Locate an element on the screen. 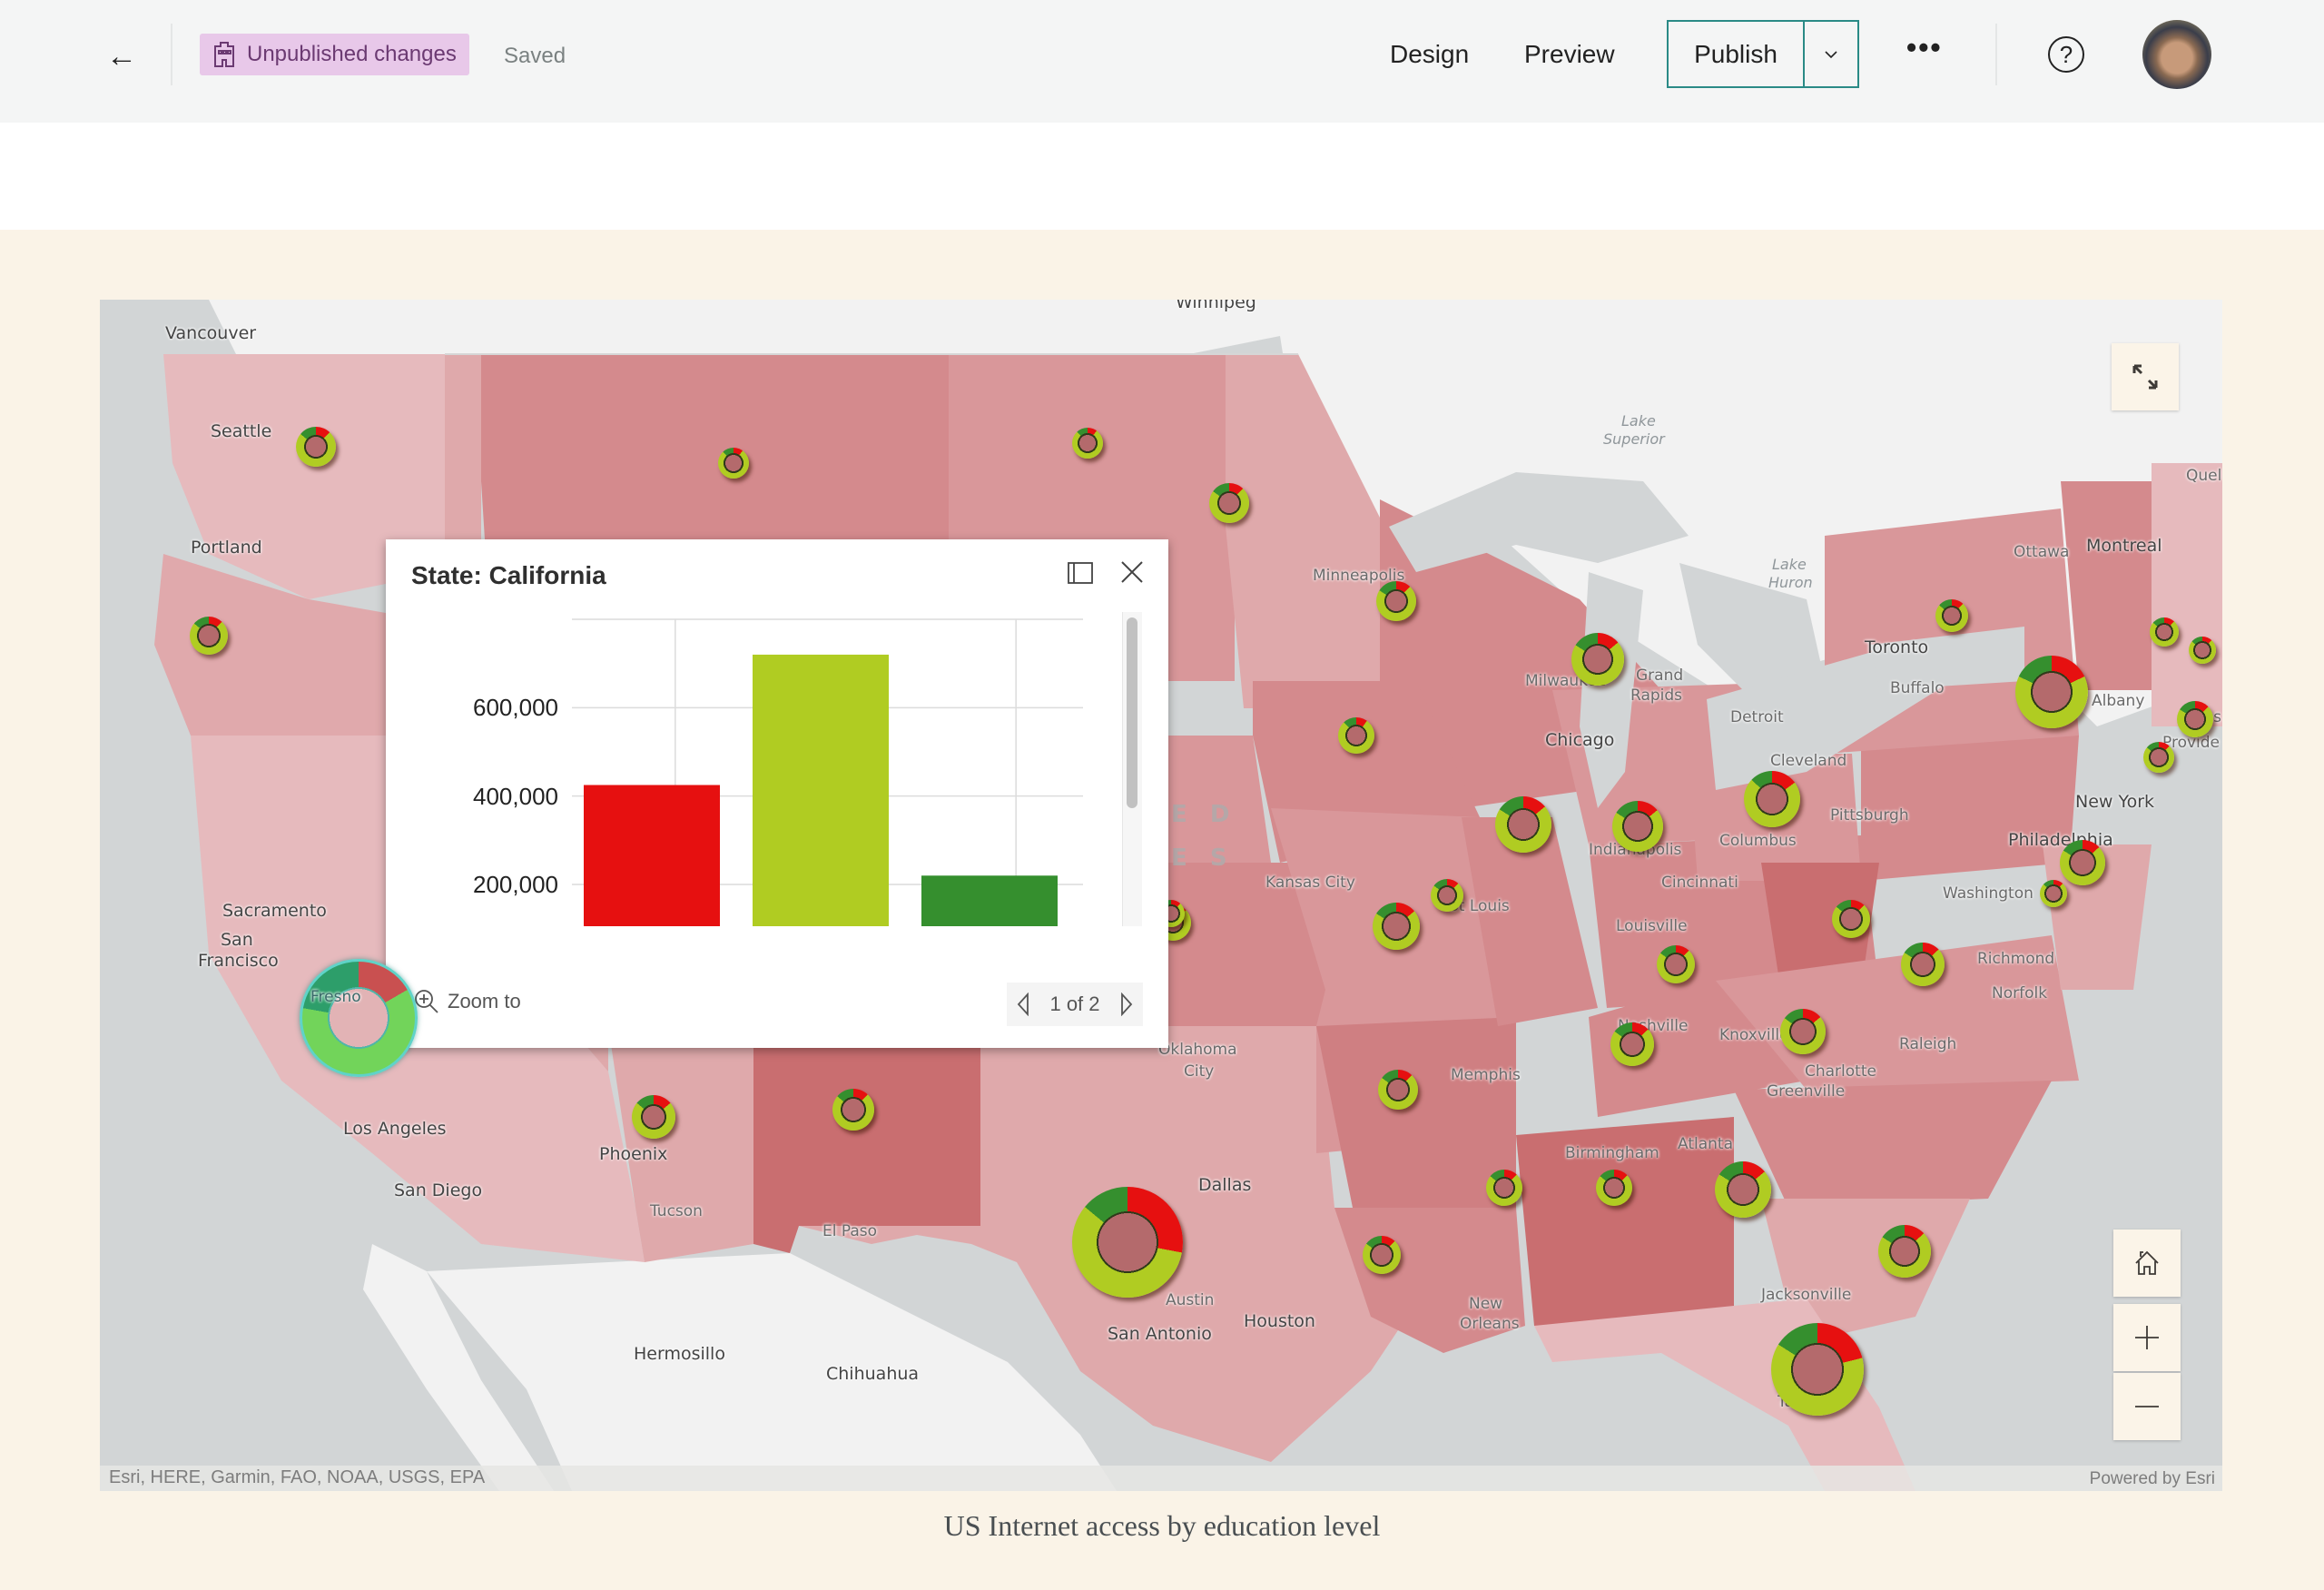 This screenshot has width=2324, height=1590. map-label: Memphis is located at coordinates (1486, 1075).